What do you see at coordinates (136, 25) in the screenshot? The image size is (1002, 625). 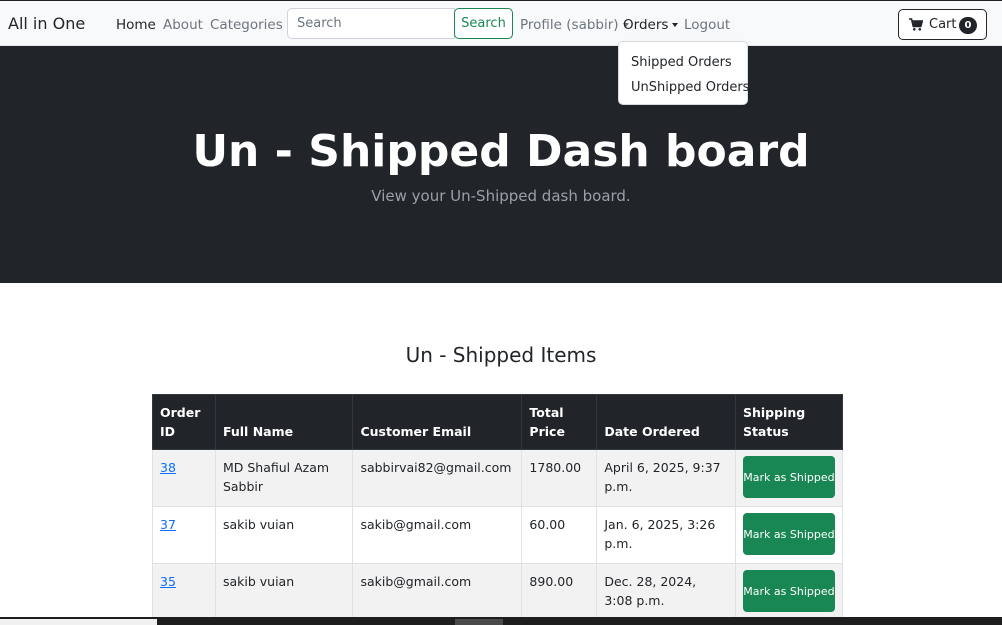 I see `nav-home: Home` at bounding box center [136, 25].